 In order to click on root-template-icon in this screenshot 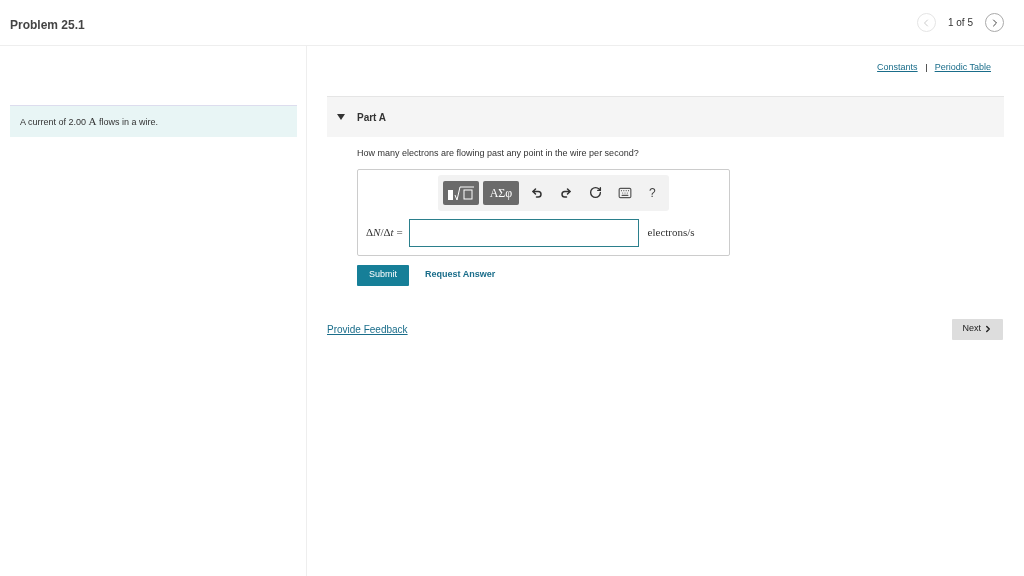, I will do `click(461, 192)`.